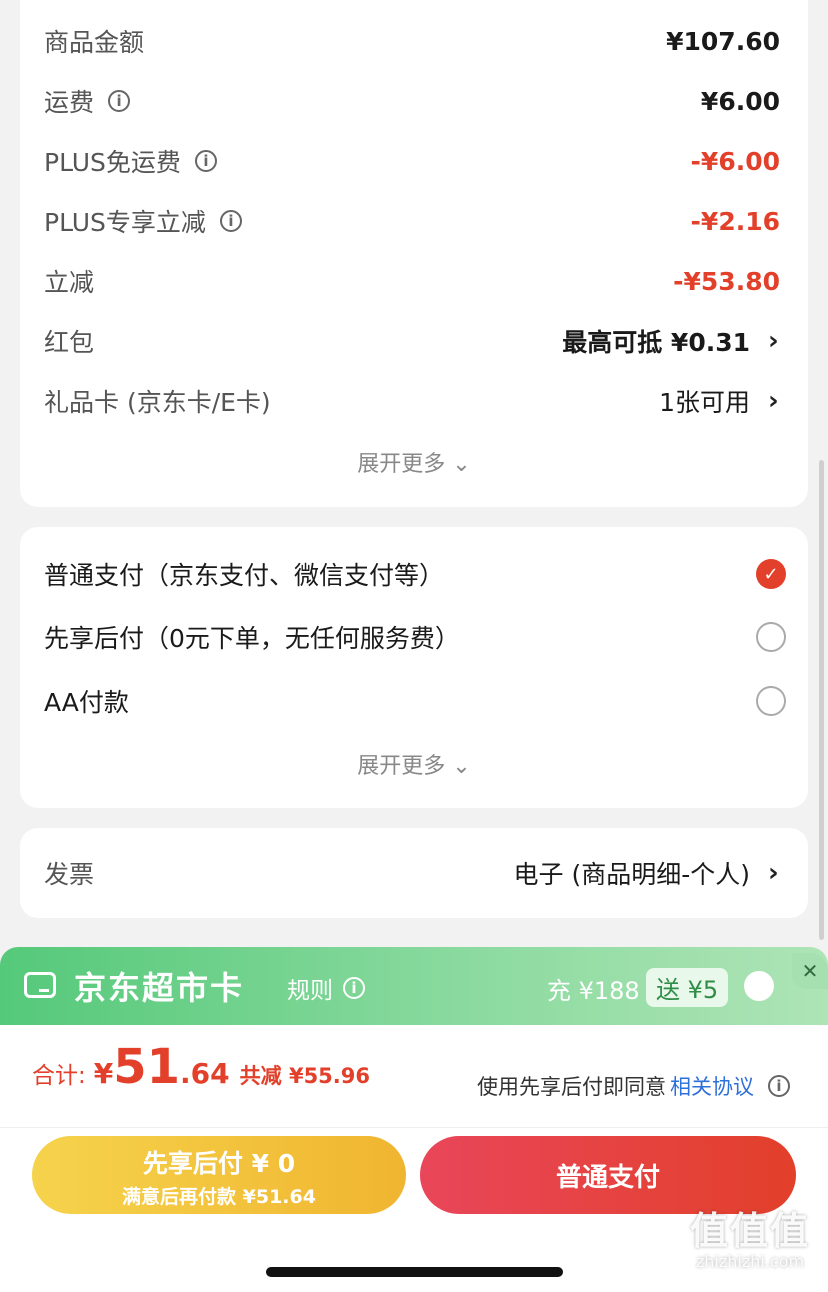 This screenshot has width=828, height=1292. I want to click on row-red-packet: 红包 最高可抵 ¥0.31 ›, so click(412, 341).